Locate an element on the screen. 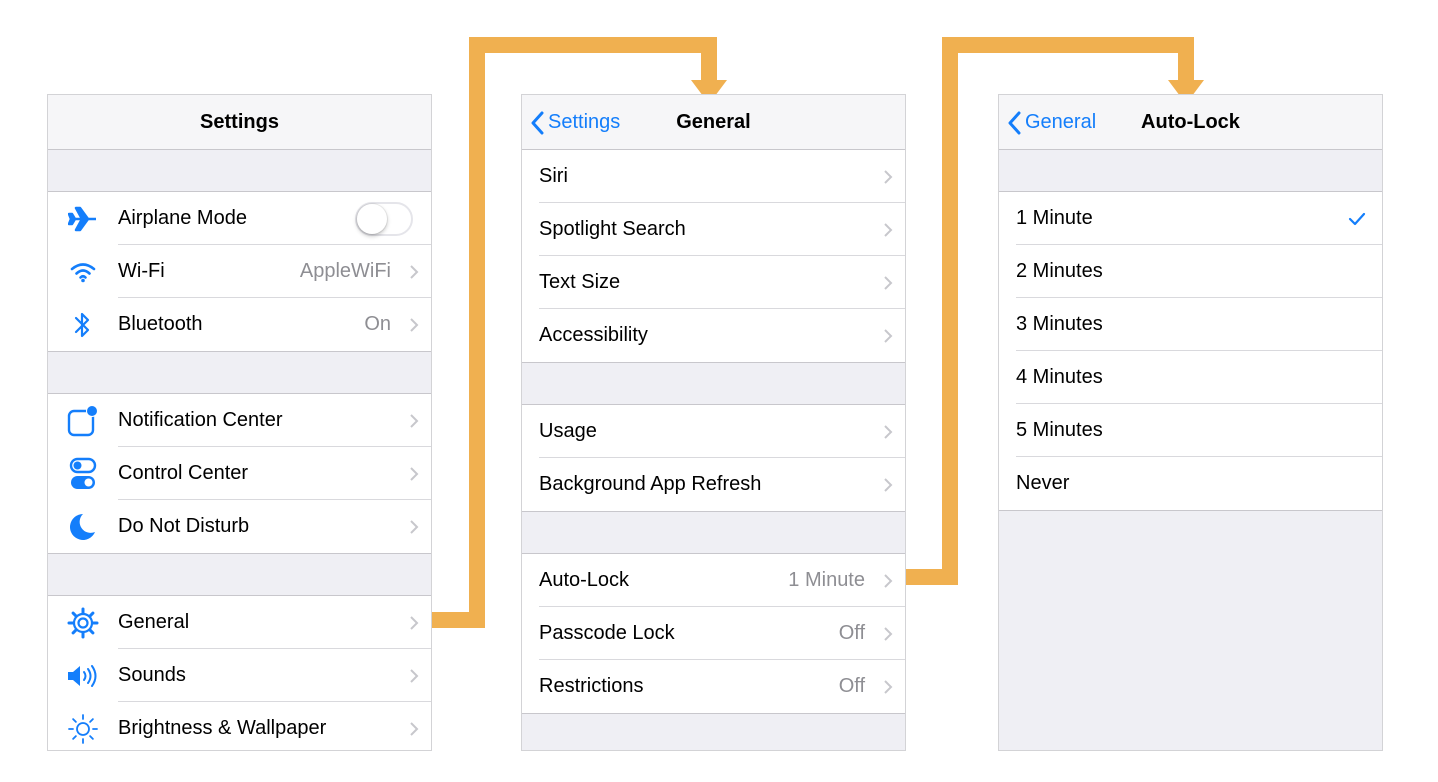 This screenshot has width=1438, height=782. settings-row-label: Wi-Fi is located at coordinates (141, 271).